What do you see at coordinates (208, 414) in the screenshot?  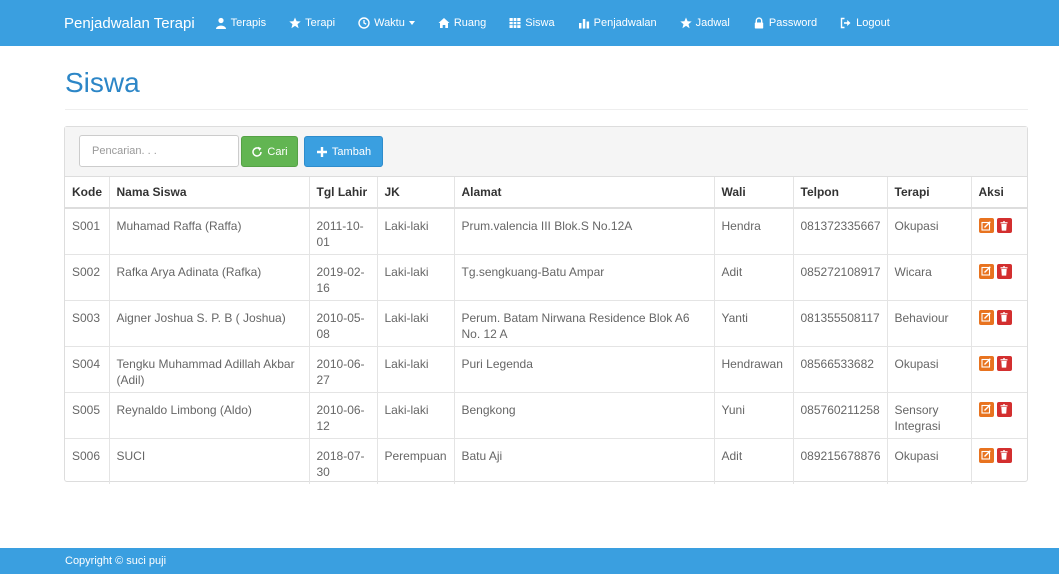 I see `cell-nama: Reynaldo Limbong (Aldo)` at bounding box center [208, 414].